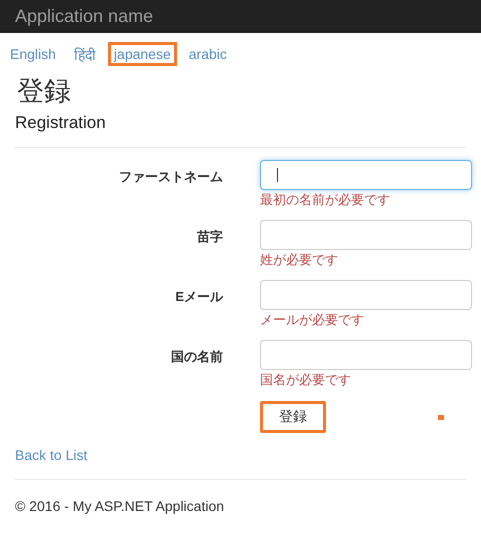 The image size is (481, 533). What do you see at coordinates (277, 175) in the screenshot?
I see `text-cursor` at bounding box center [277, 175].